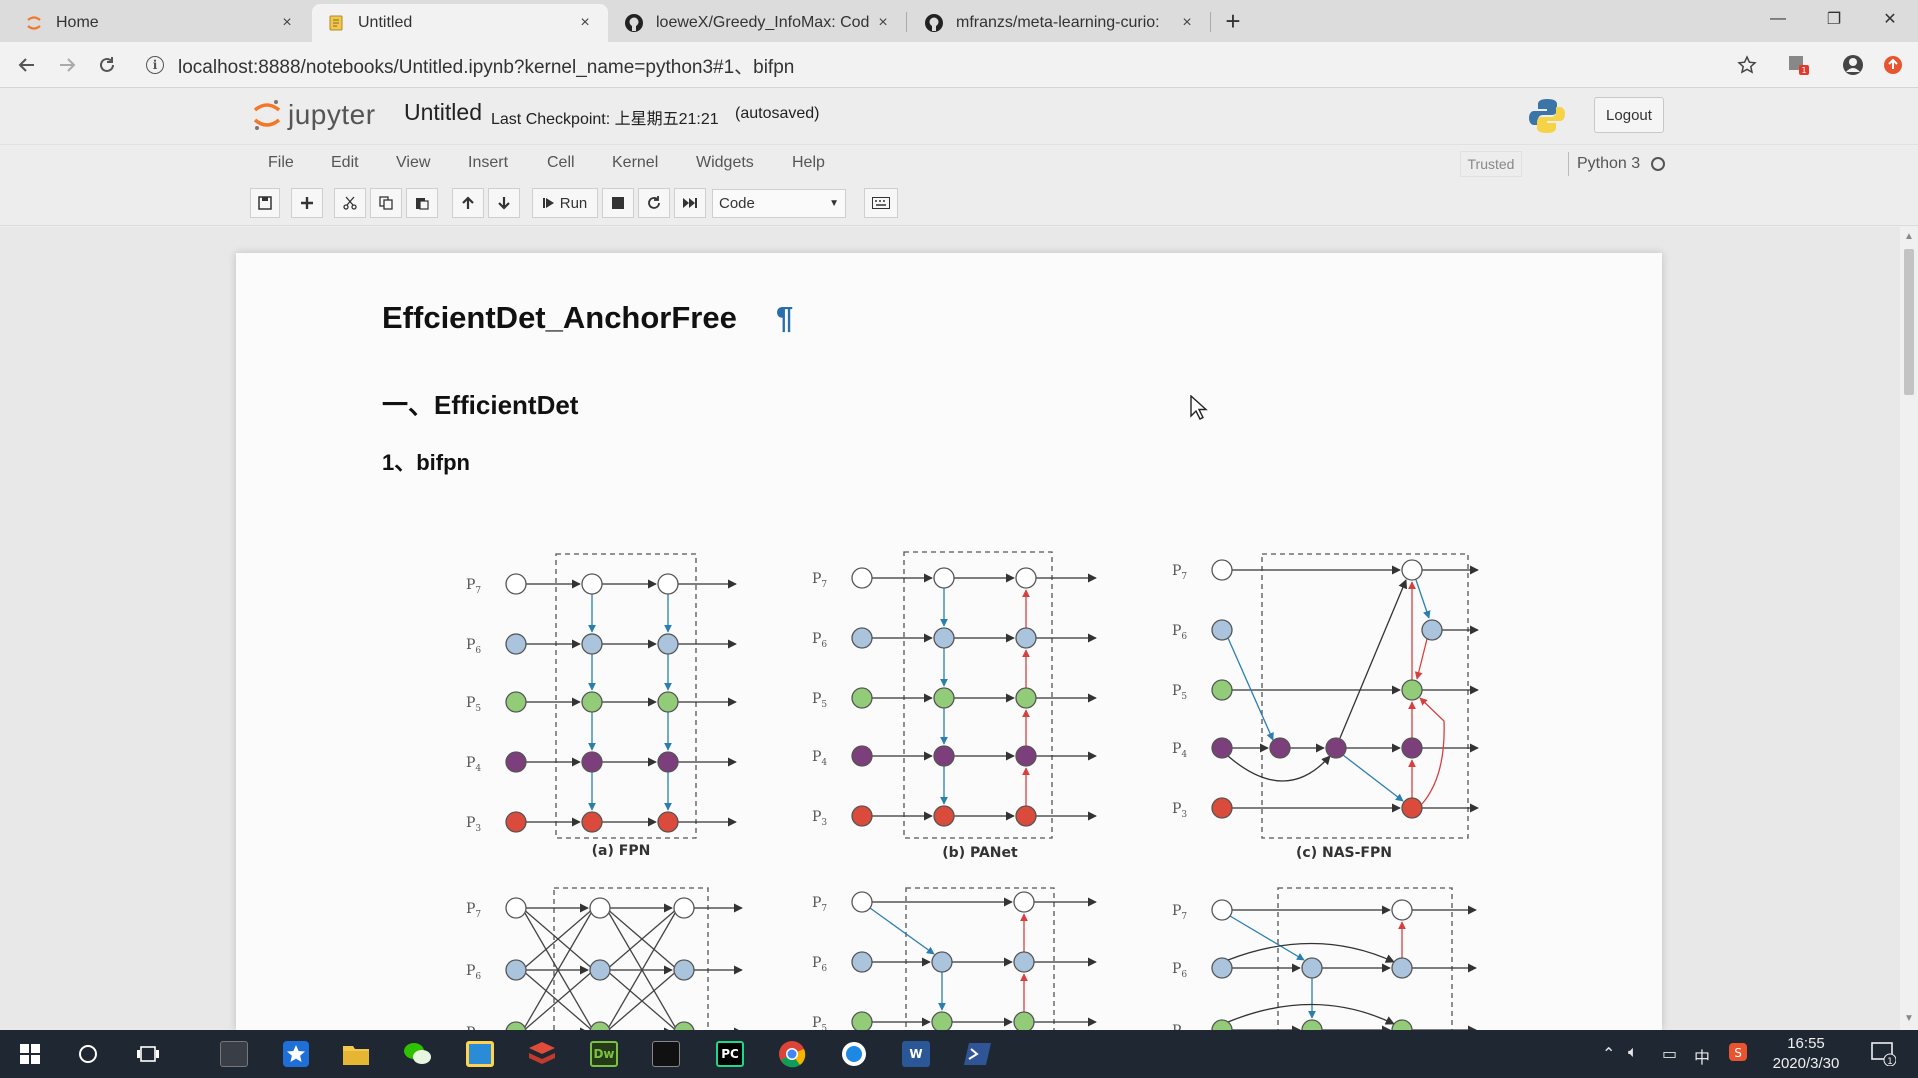 Image resolution: width=1918 pixels, height=1078 pixels. I want to click on level-label: P6, so click(473, 972).